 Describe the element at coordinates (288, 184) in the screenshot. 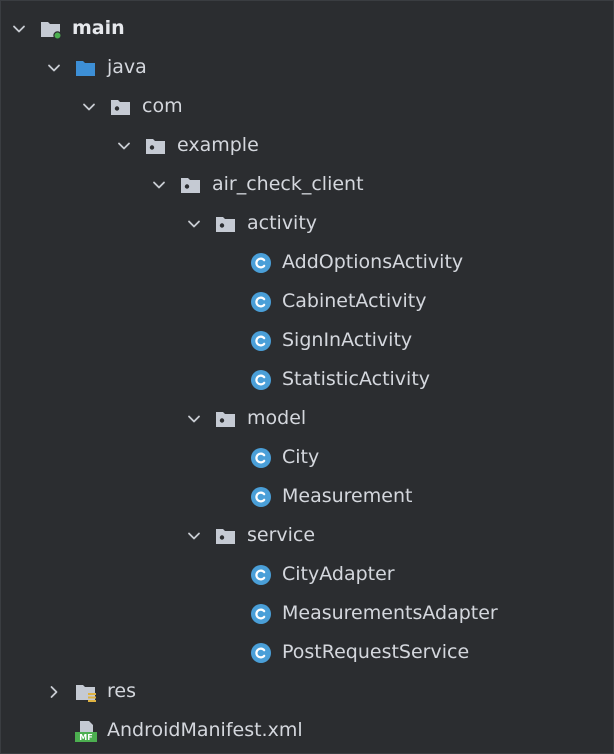

I see `tree-node-label: air_check_client` at that location.